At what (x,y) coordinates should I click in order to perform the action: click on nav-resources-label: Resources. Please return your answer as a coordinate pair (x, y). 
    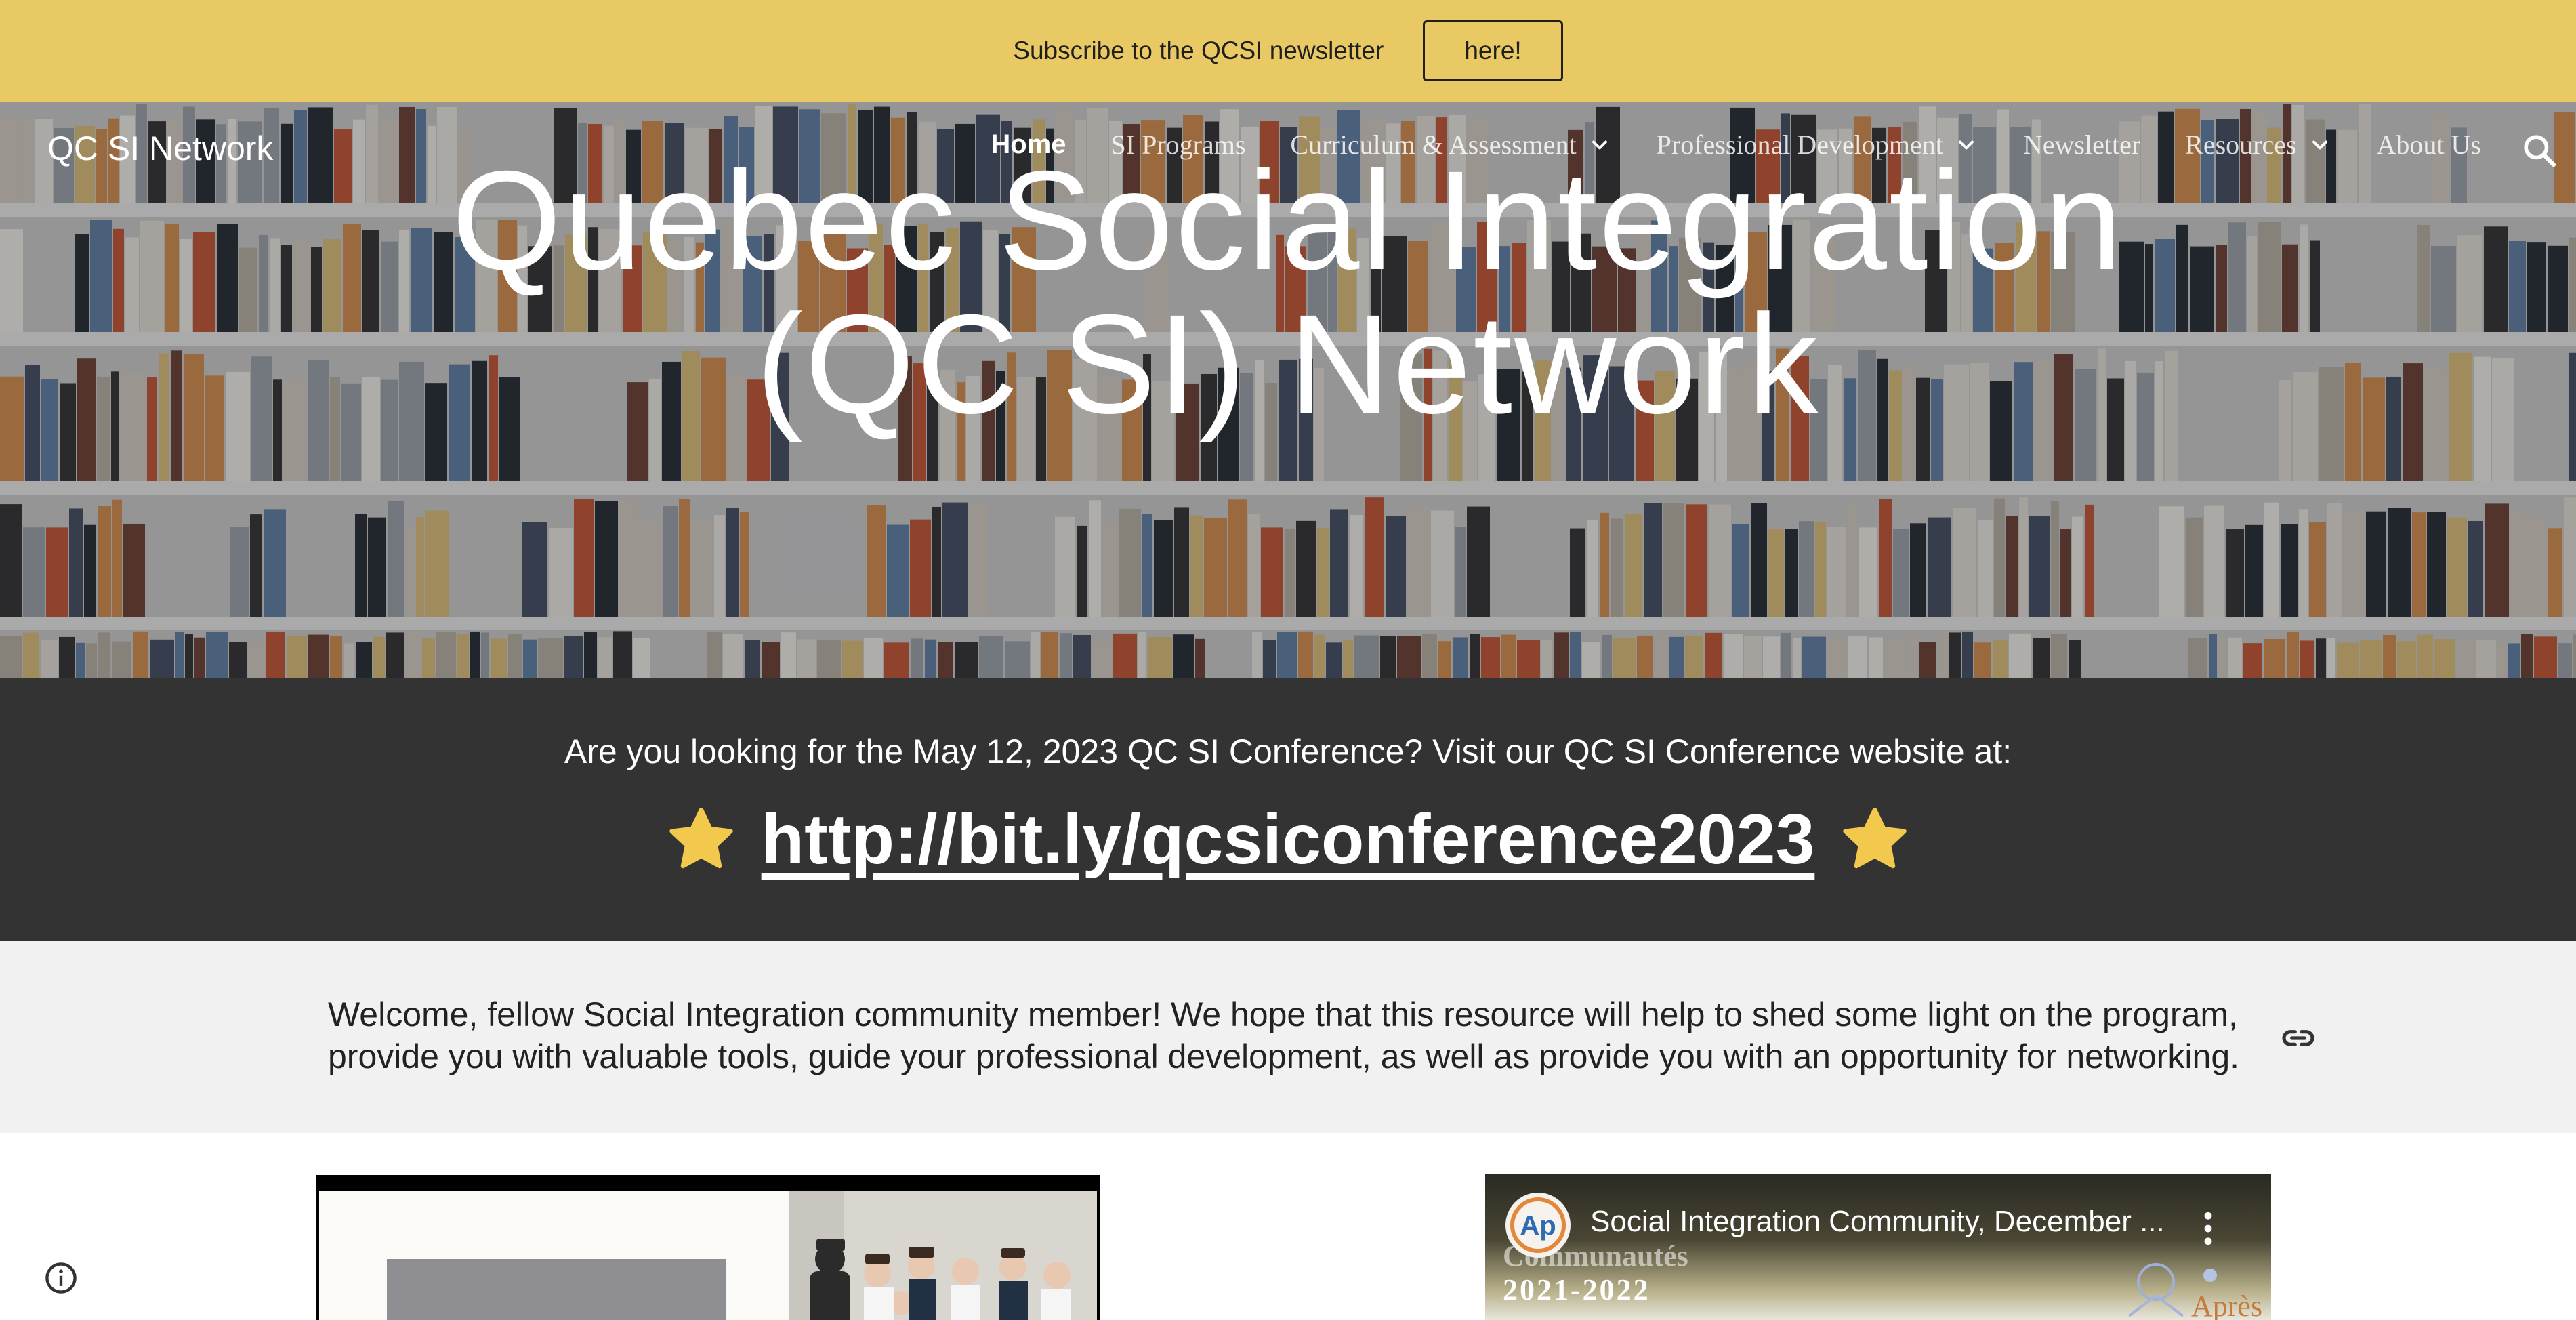
    Looking at the image, I should click on (2241, 144).